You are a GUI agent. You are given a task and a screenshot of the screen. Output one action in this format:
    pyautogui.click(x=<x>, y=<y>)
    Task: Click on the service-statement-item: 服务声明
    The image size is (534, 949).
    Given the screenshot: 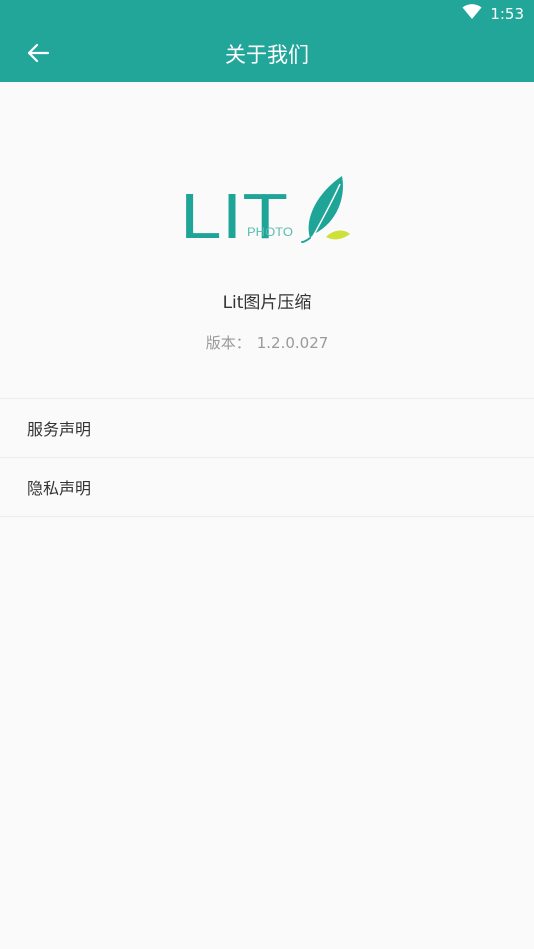 What is the action you would take?
    pyautogui.click(x=267, y=428)
    